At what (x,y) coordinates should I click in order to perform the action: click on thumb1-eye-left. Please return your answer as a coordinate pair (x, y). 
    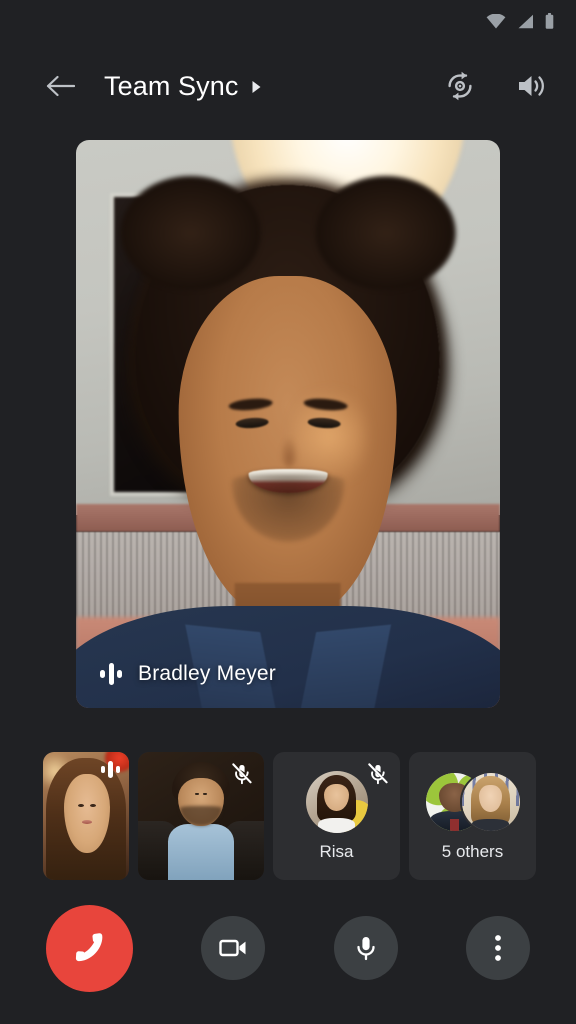
    Looking at the image, I should click on (80, 805).